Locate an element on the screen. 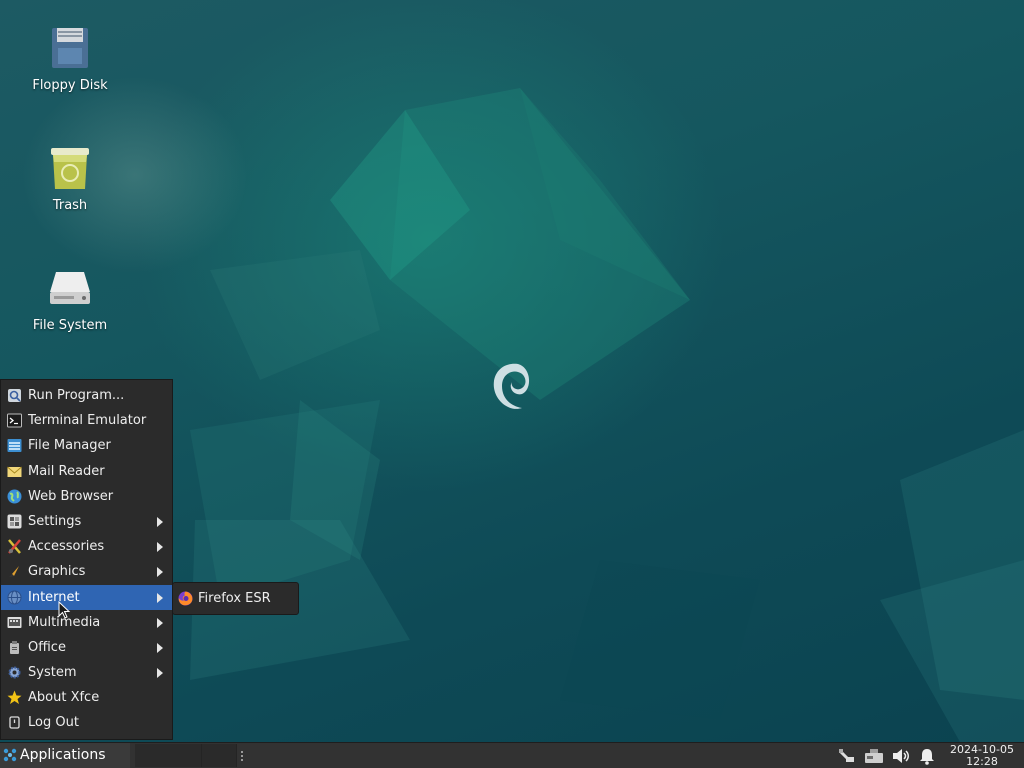 The image size is (1024, 768). terminal-icon is located at coordinates (14, 420).